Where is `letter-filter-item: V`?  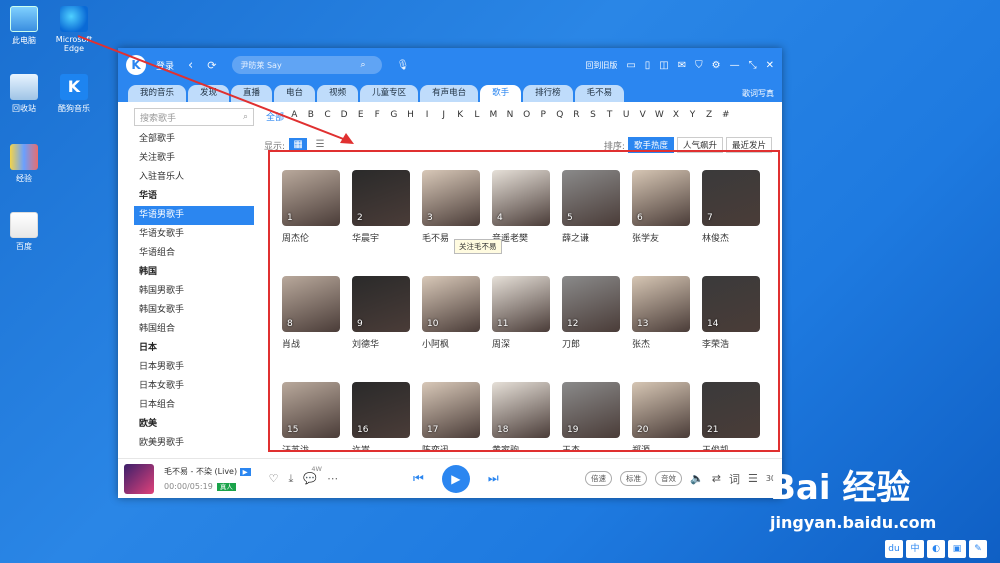
letter-filter-item: V is located at coordinates (642, 116).